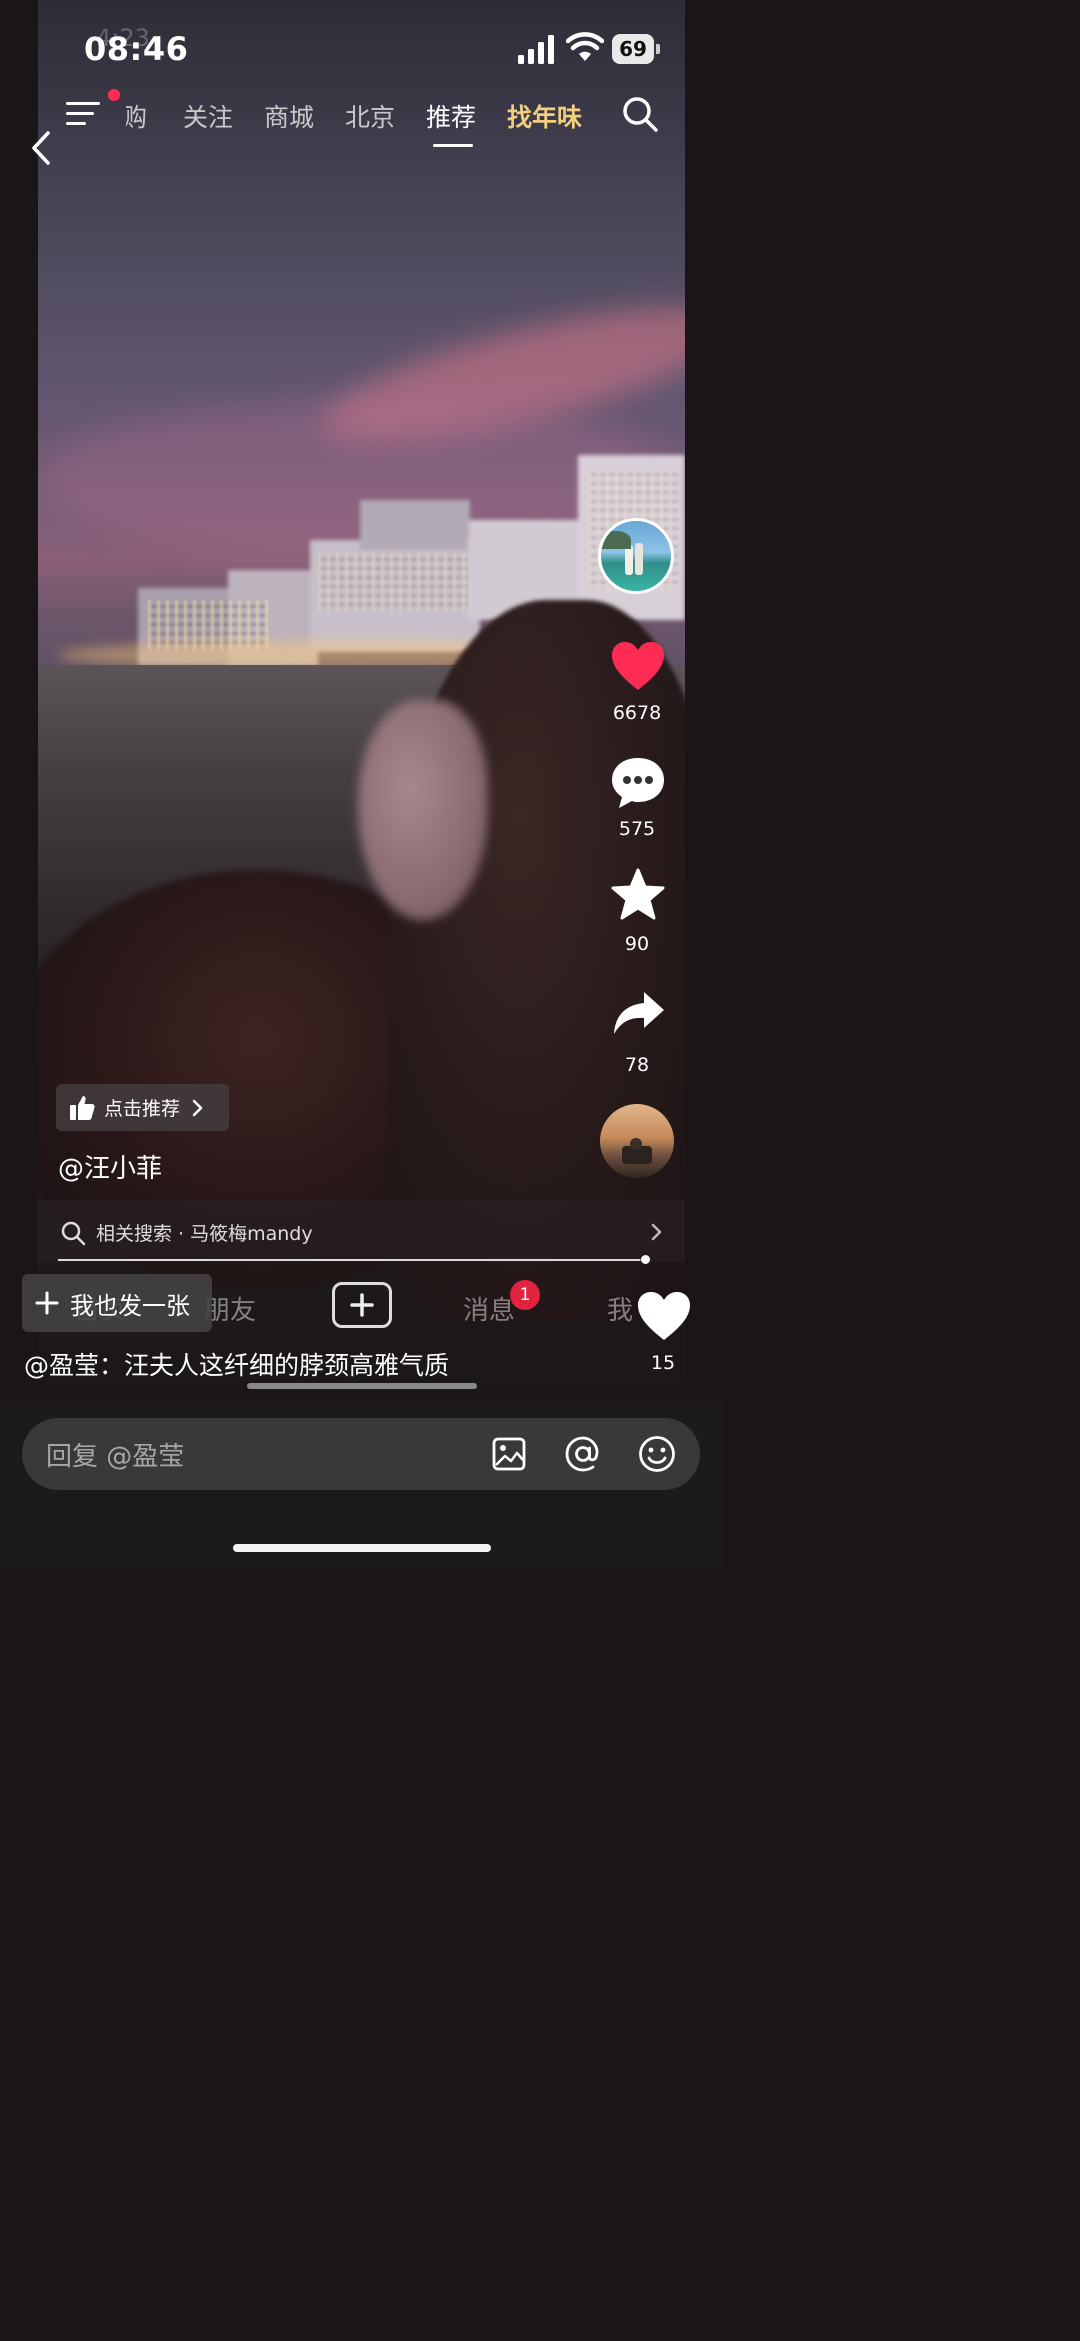 Image resolution: width=1080 pixels, height=2341 pixels. Describe the element at coordinates (204, 1232) in the screenshot. I see `related-search-text: 相关搜索 · 马筱梅mandy` at that location.